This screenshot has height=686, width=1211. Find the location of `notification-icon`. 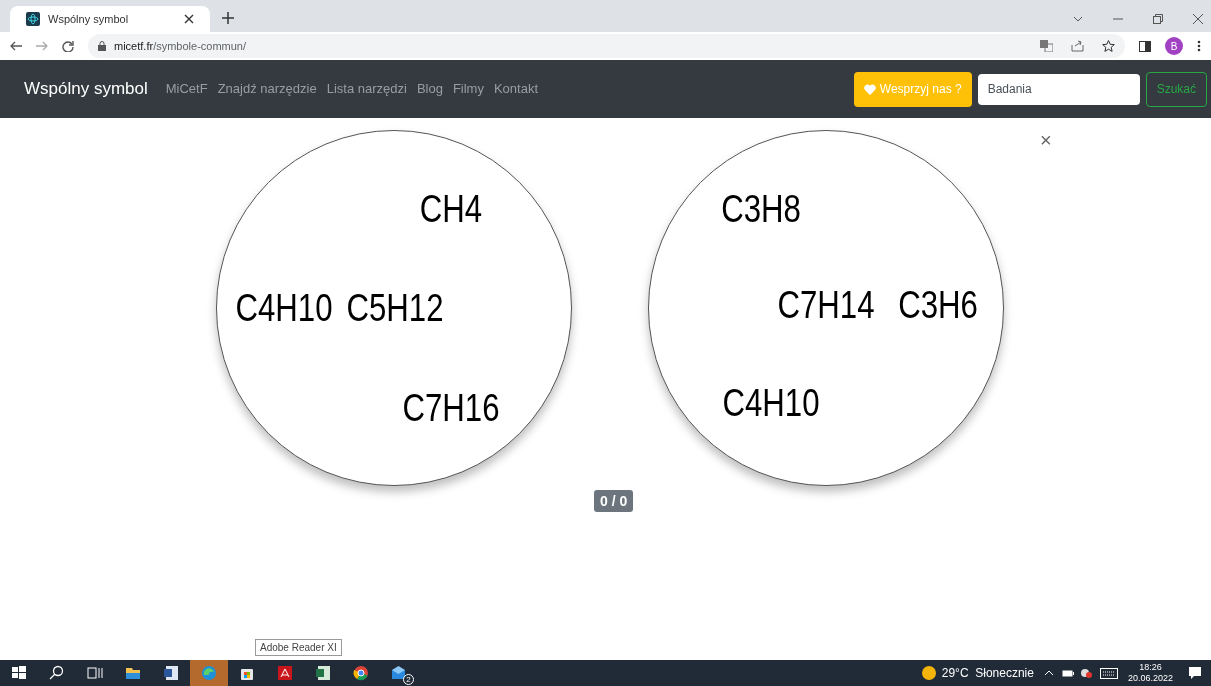

notification-icon is located at coordinates (1195, 673).